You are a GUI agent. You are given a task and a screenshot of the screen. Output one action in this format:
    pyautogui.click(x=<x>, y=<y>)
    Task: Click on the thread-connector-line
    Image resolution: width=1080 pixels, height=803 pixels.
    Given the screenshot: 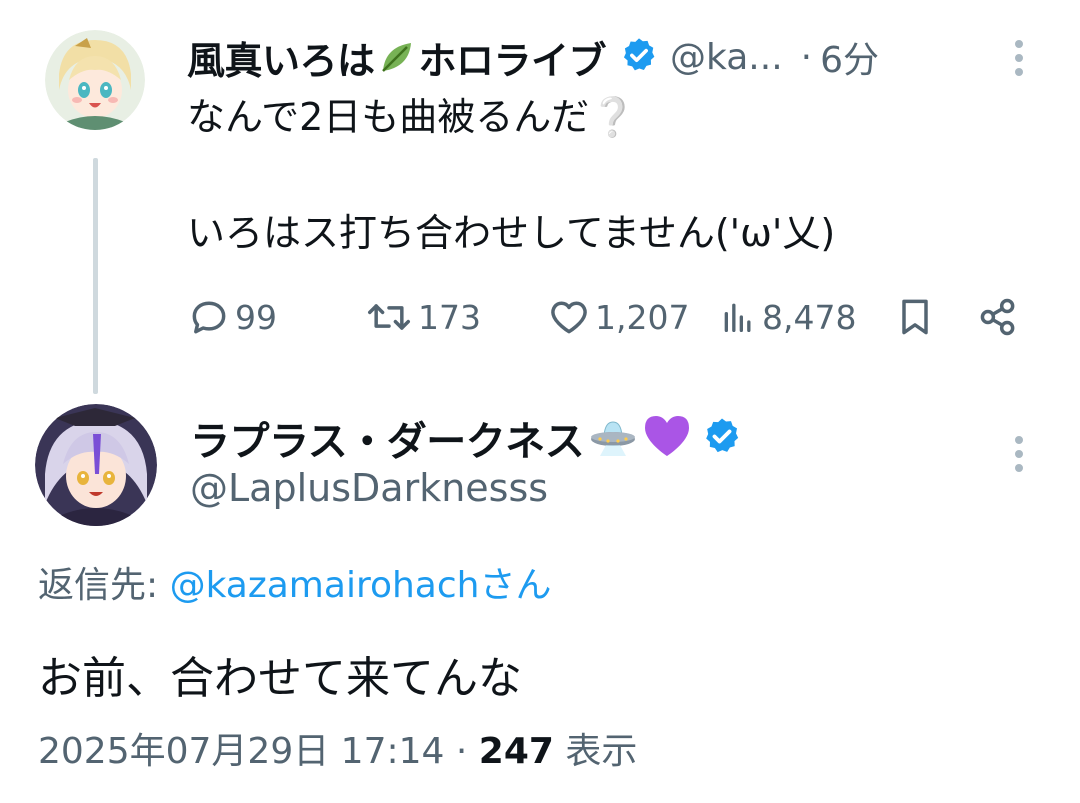 What is the action you would take?
    pyautogui.click(x=95, y=276)
    